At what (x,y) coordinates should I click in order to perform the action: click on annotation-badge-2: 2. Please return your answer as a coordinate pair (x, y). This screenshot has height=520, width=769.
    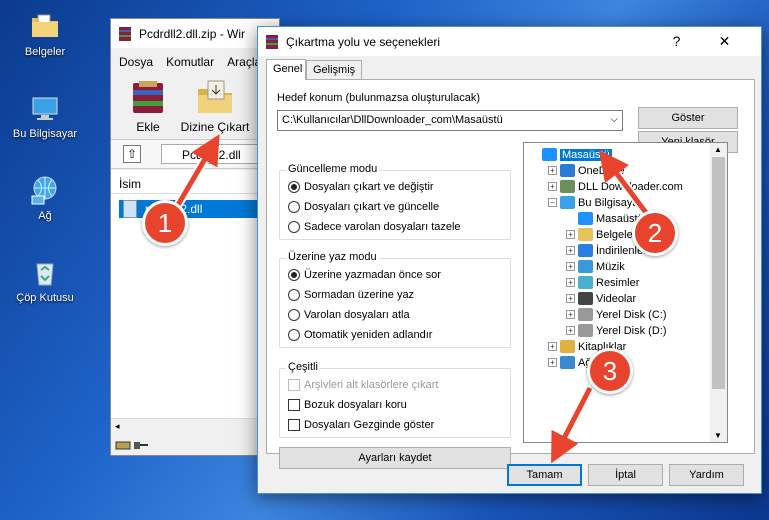
    Looking at the image, I should click on (655, 233).